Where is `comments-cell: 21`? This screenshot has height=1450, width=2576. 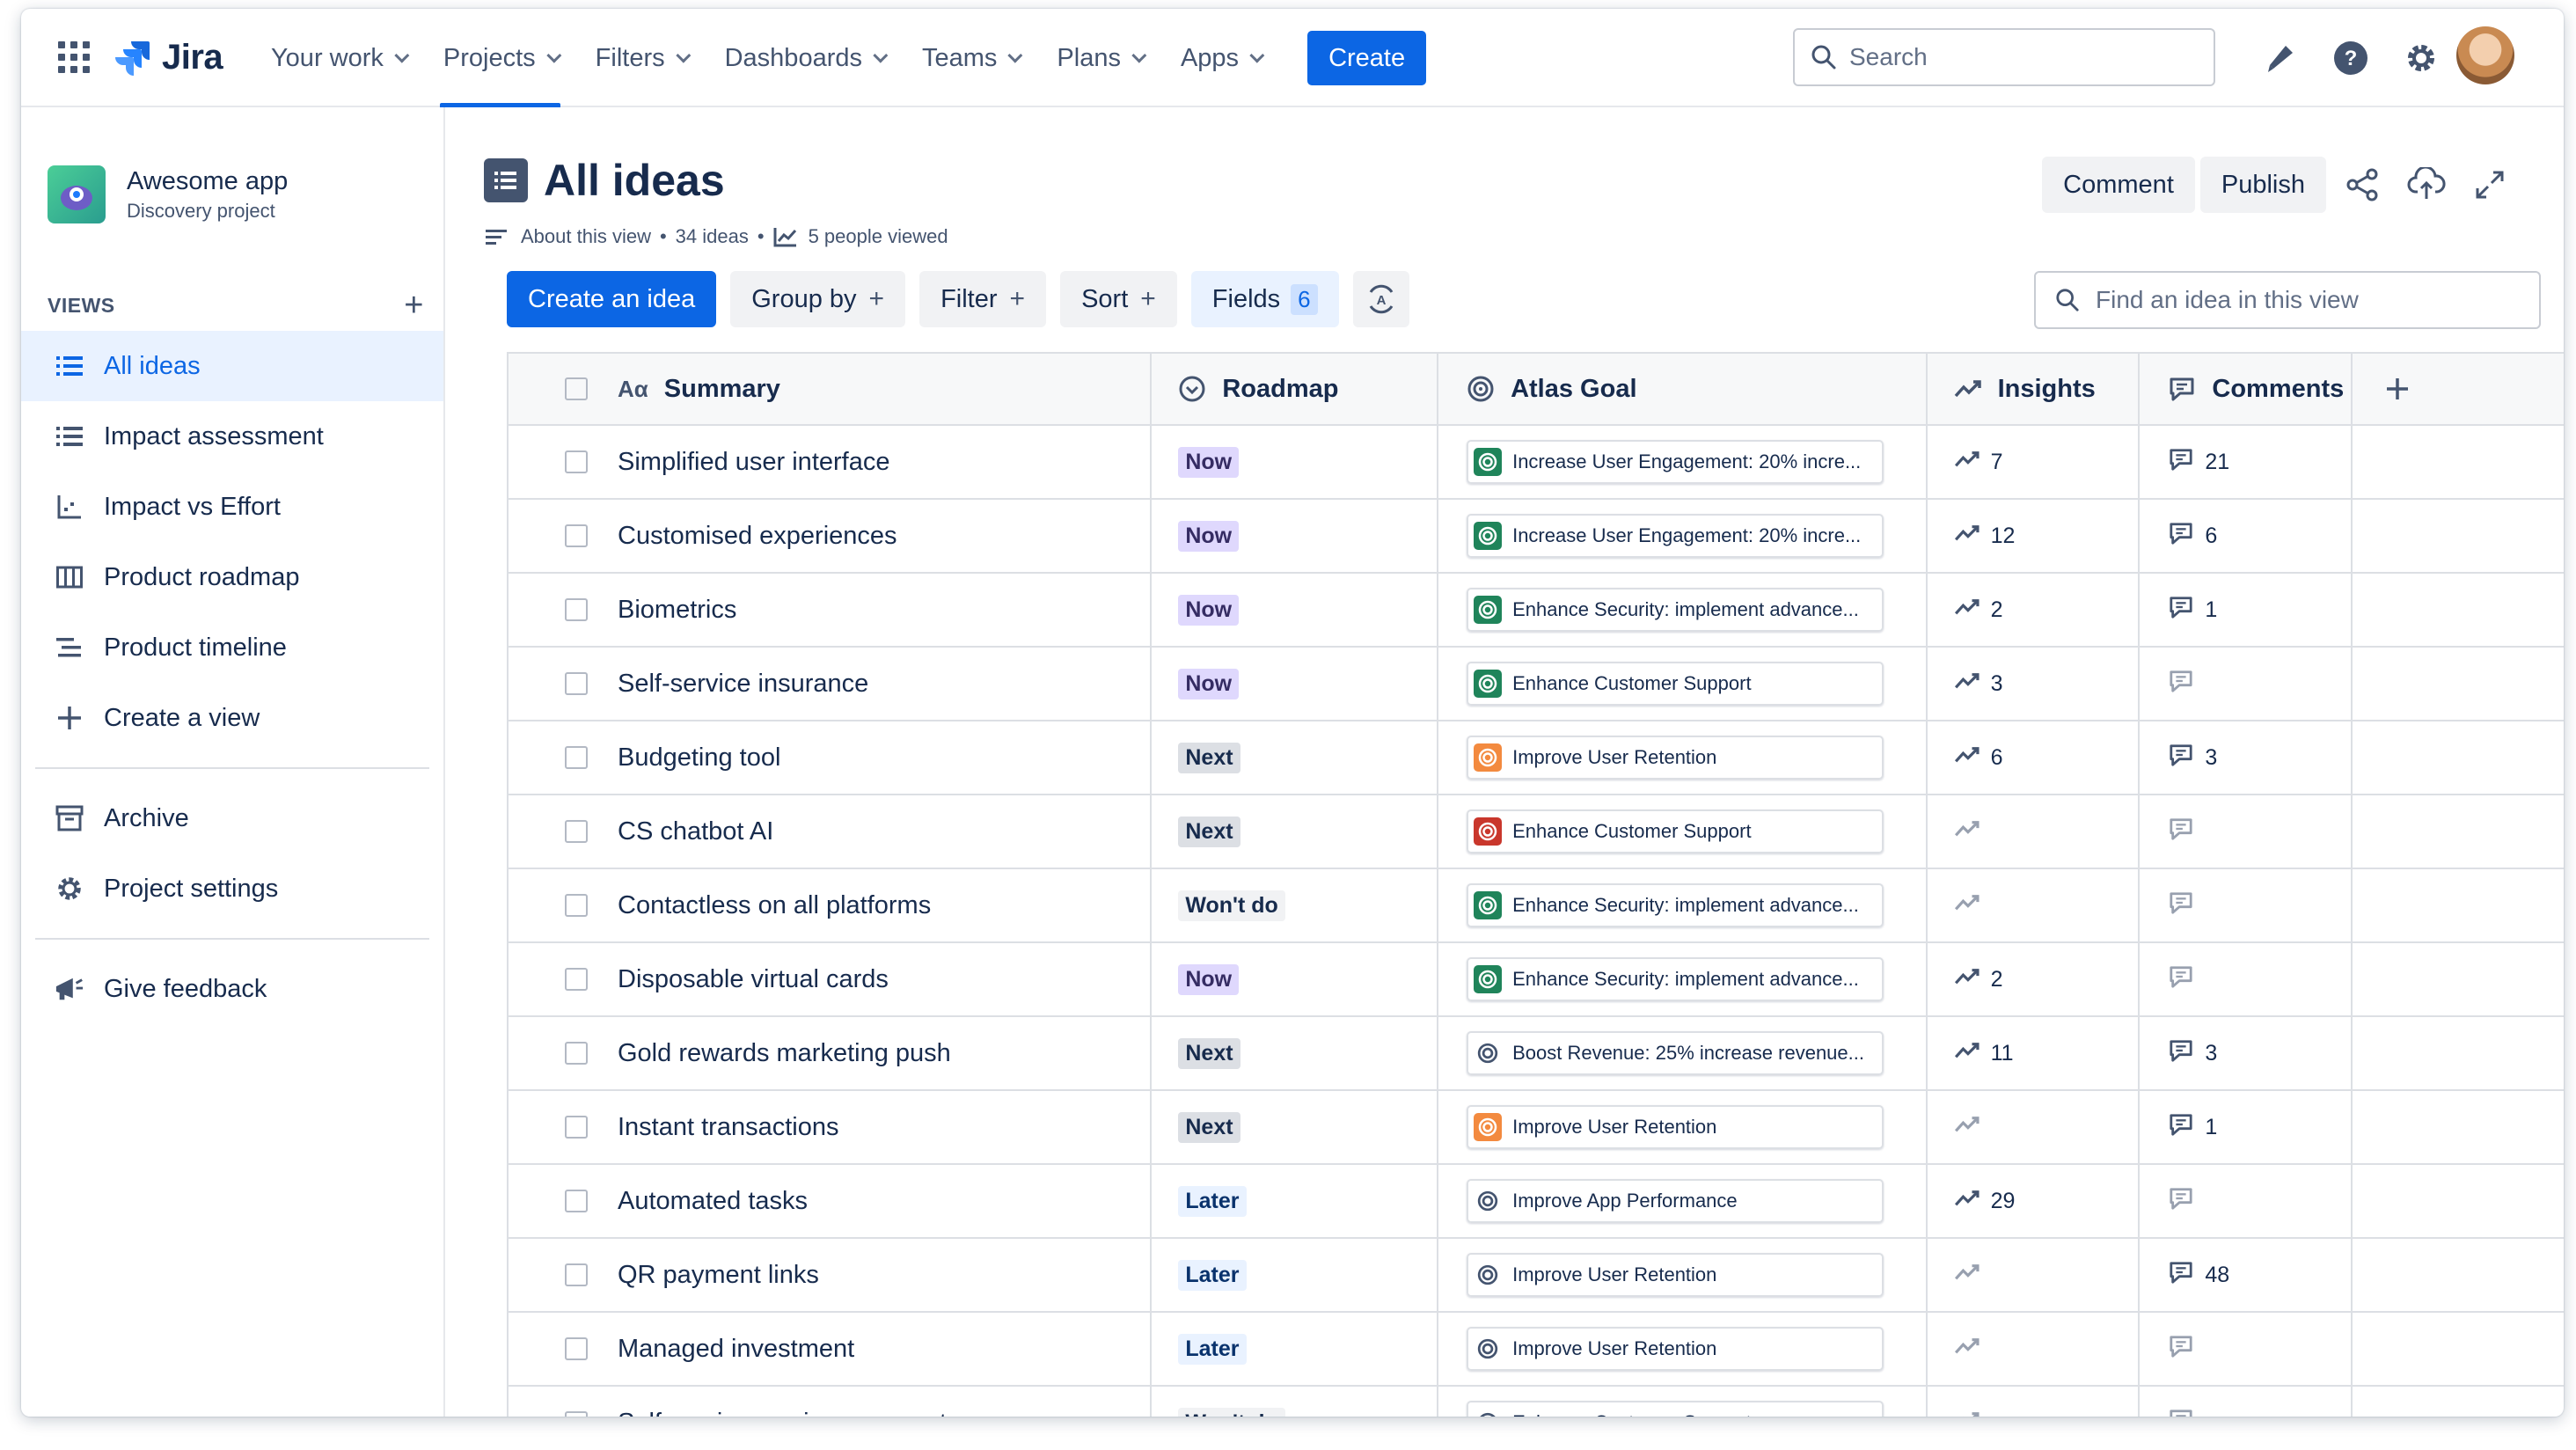
comments-cell: 21 is located at coordinates (2246, 462).